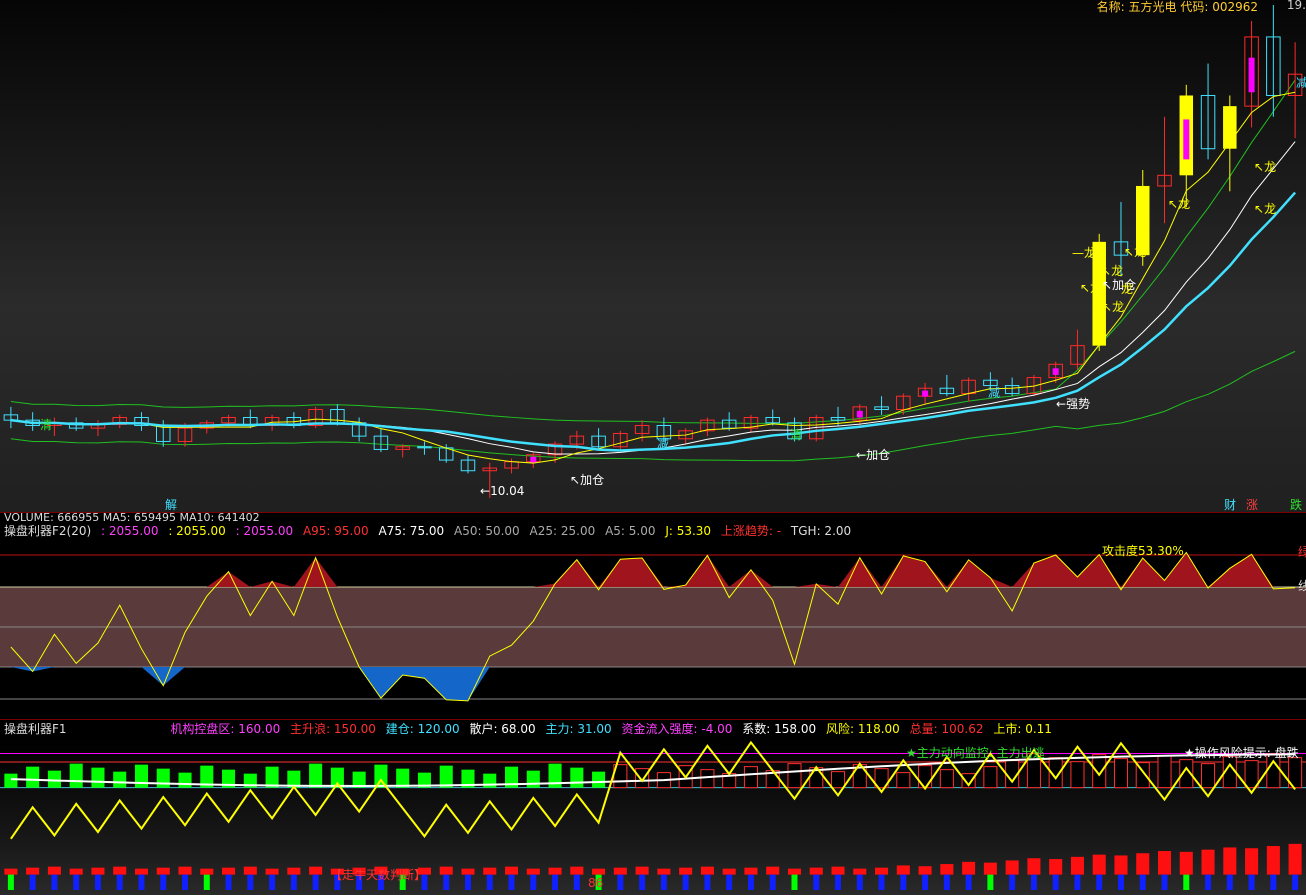 Image resolution: width=1306 pixels, height=895 pixels. What do you see at coordinates (946, 729) in the screenshot?
I see `f1-total: 总量: 100.62` at bounding box center [946, 729].